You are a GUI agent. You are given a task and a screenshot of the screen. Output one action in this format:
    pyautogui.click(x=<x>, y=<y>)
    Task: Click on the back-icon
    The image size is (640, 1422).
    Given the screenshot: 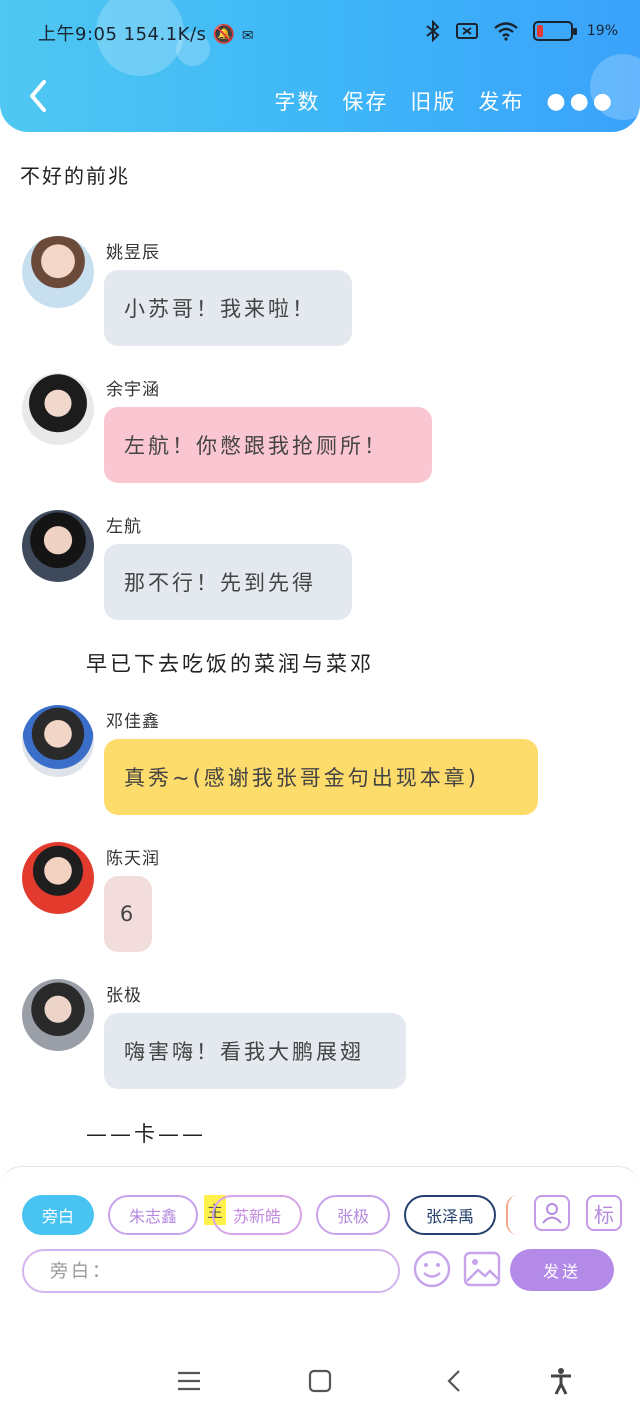 What is the action you would take?
    pyautogui.click(x=38, y=96)
    